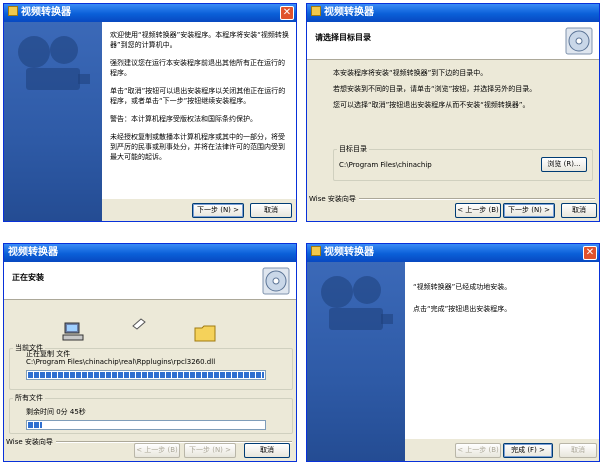 The image size is (602, 465). I want to click on destination-group-label: 目标目录, so click(353, 149).